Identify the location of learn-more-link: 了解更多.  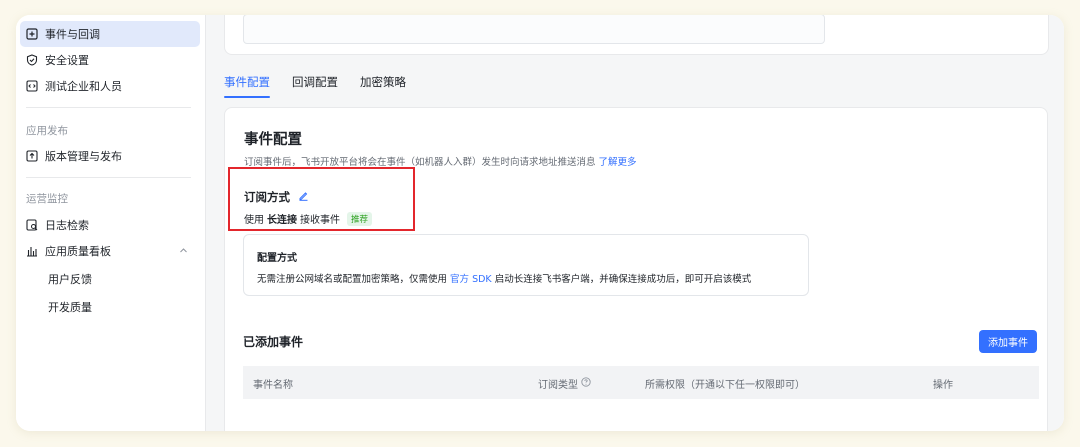
(618, 162).